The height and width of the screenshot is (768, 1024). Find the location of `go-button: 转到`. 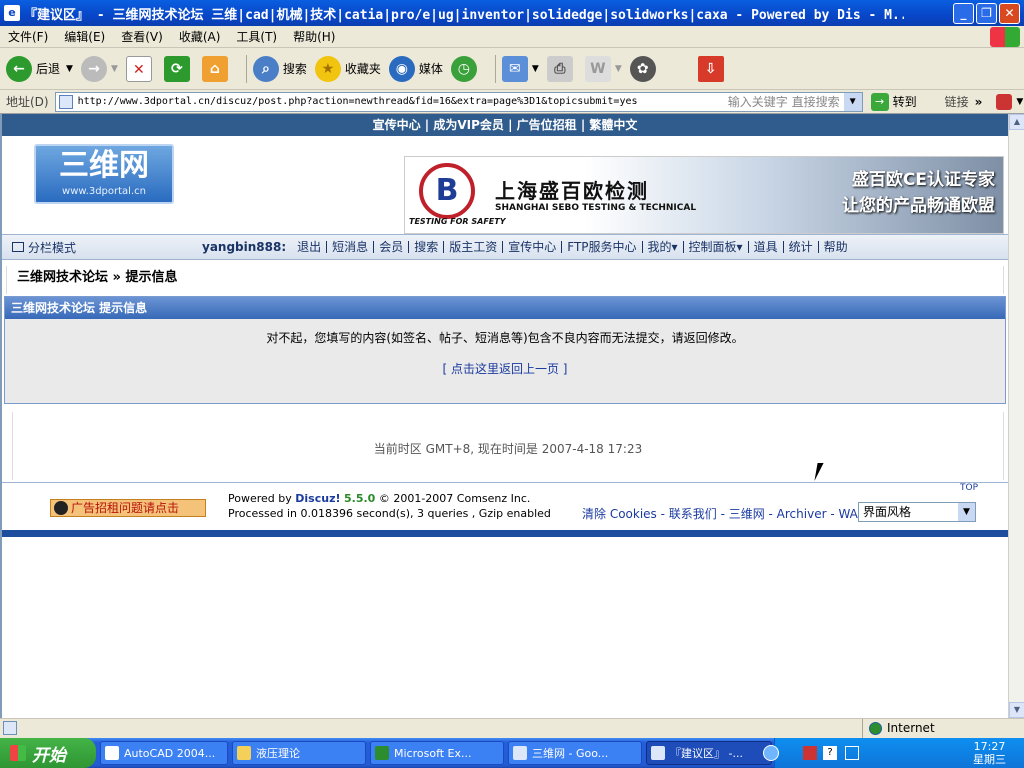

go-button: 转到 is located at coordinates (905, 101).